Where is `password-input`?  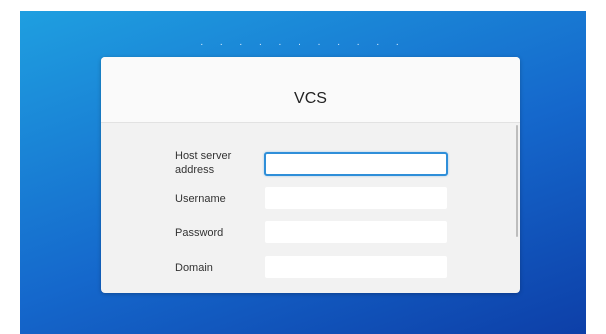
password-input is located at coordinates (356, 232).